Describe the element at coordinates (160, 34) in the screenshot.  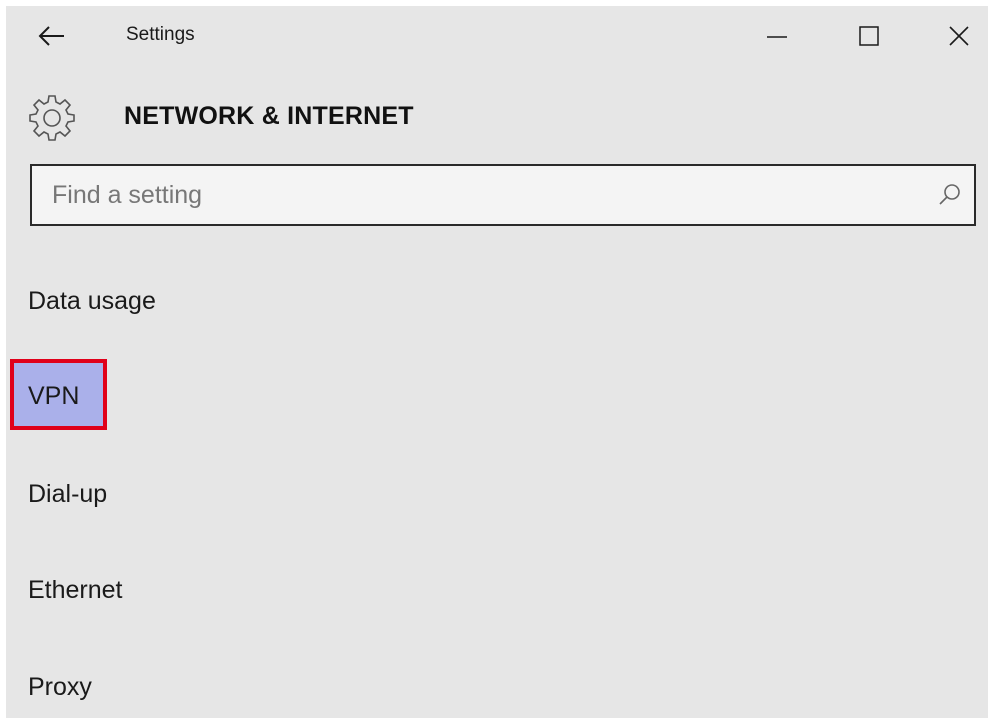
I see `window-title: Settings` at that location.